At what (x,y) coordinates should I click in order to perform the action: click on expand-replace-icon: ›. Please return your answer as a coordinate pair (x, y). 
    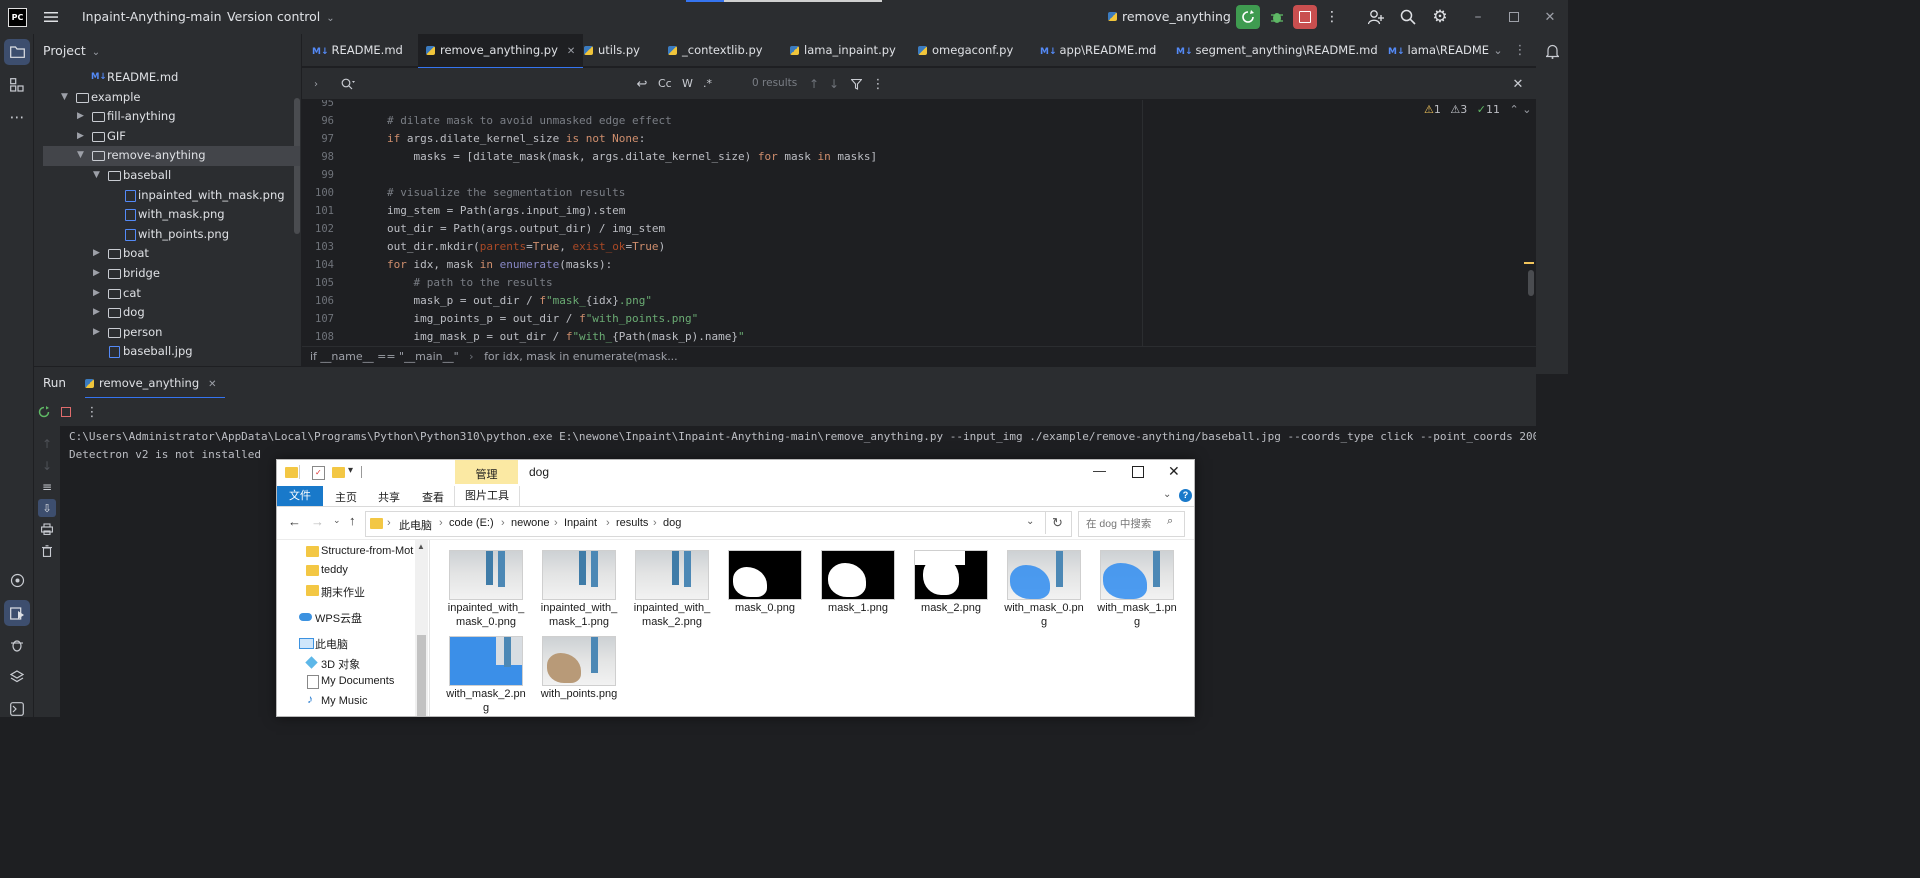
    Looking at the image, I should click on (316, 84).